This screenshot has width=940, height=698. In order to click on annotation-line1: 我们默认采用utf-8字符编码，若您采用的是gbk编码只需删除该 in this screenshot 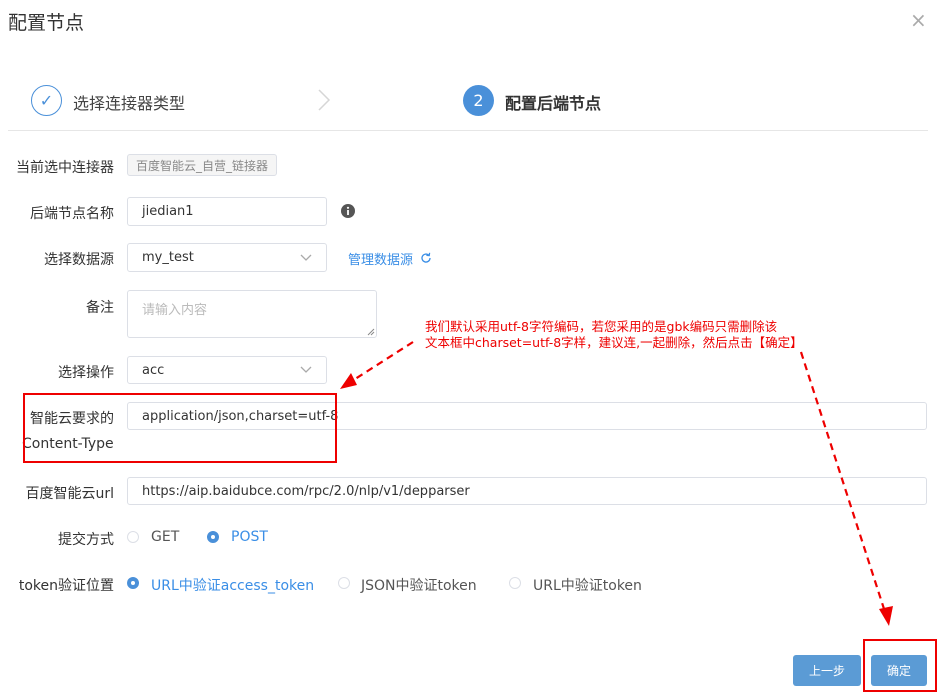, I will do `click(601, 326)`.